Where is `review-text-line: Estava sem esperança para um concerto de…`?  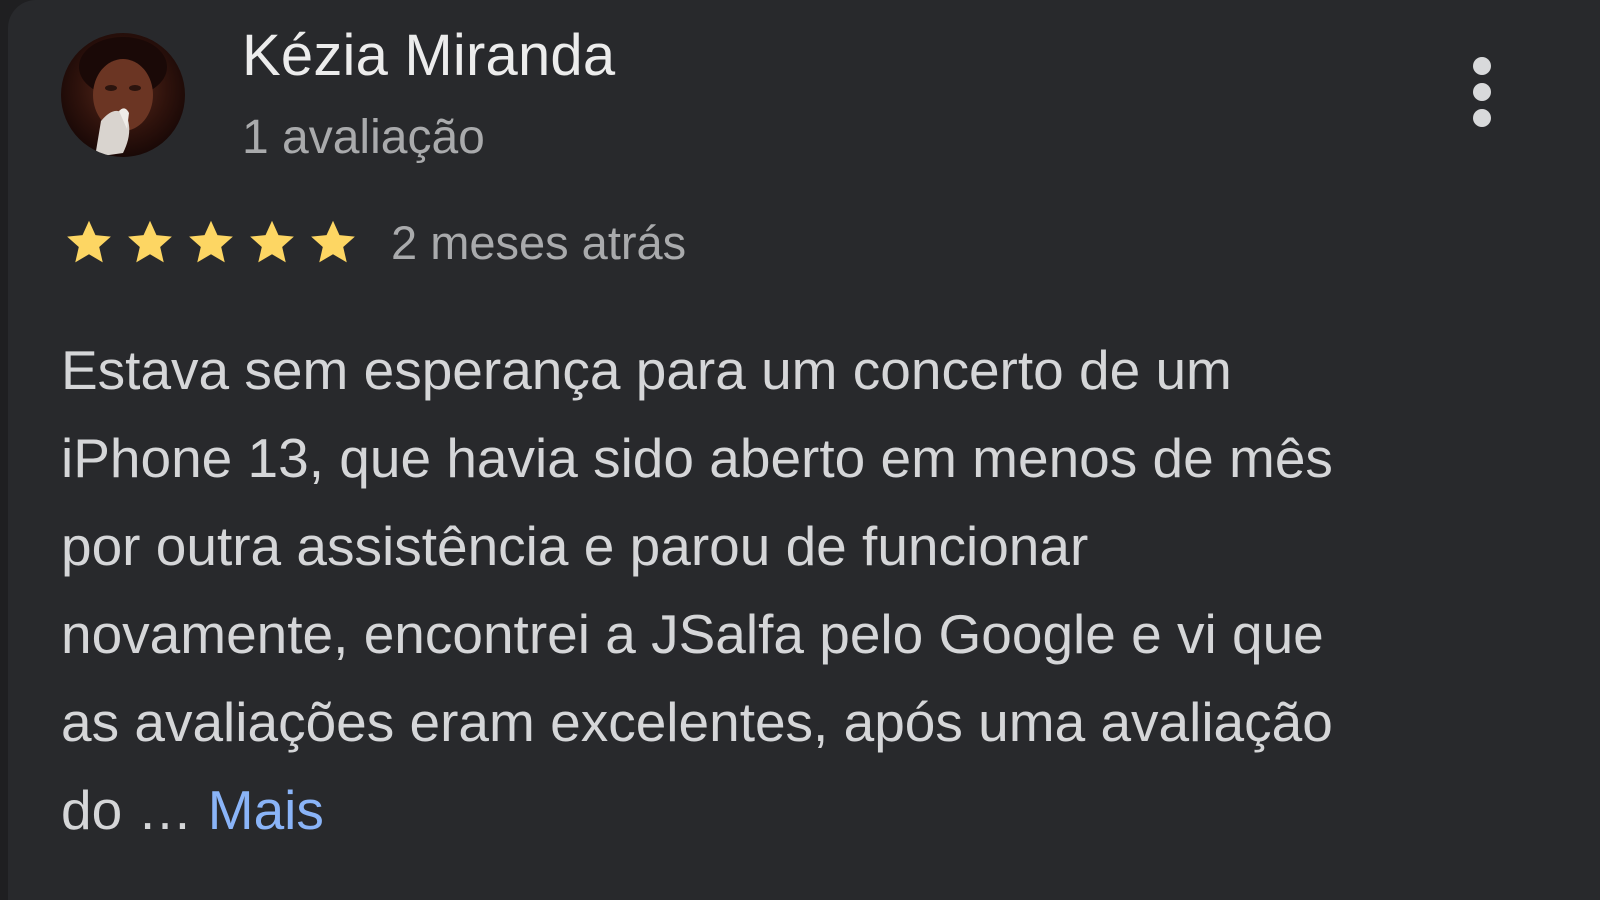
review-text-line: Estava sem esperança para um concerto de… is located at coordinates (646, 370).